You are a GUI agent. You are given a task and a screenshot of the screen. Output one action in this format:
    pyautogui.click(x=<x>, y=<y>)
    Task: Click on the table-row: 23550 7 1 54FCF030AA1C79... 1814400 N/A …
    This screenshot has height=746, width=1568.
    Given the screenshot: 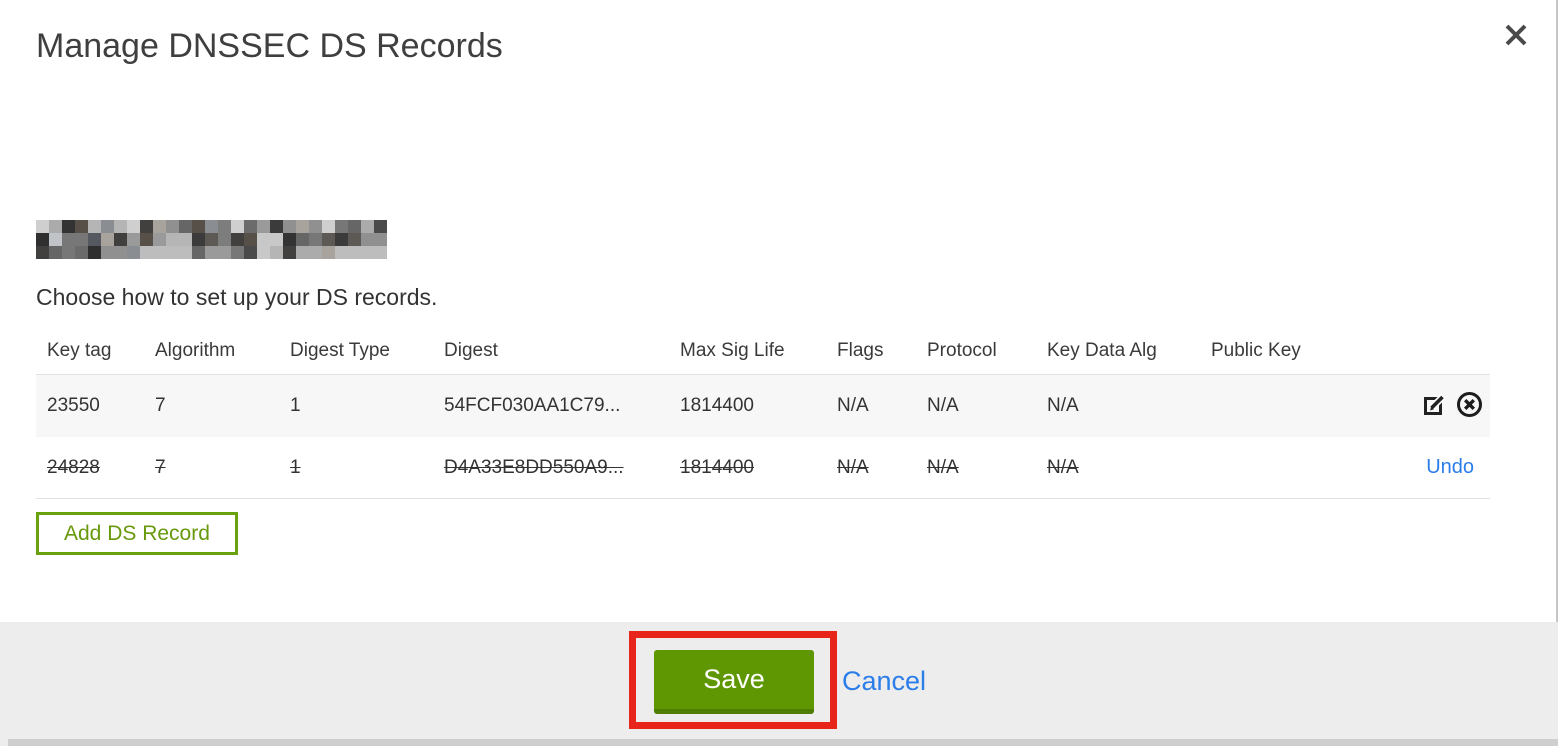 What is the action you would take?
    pyautogui.click(x=763, y=406)
    